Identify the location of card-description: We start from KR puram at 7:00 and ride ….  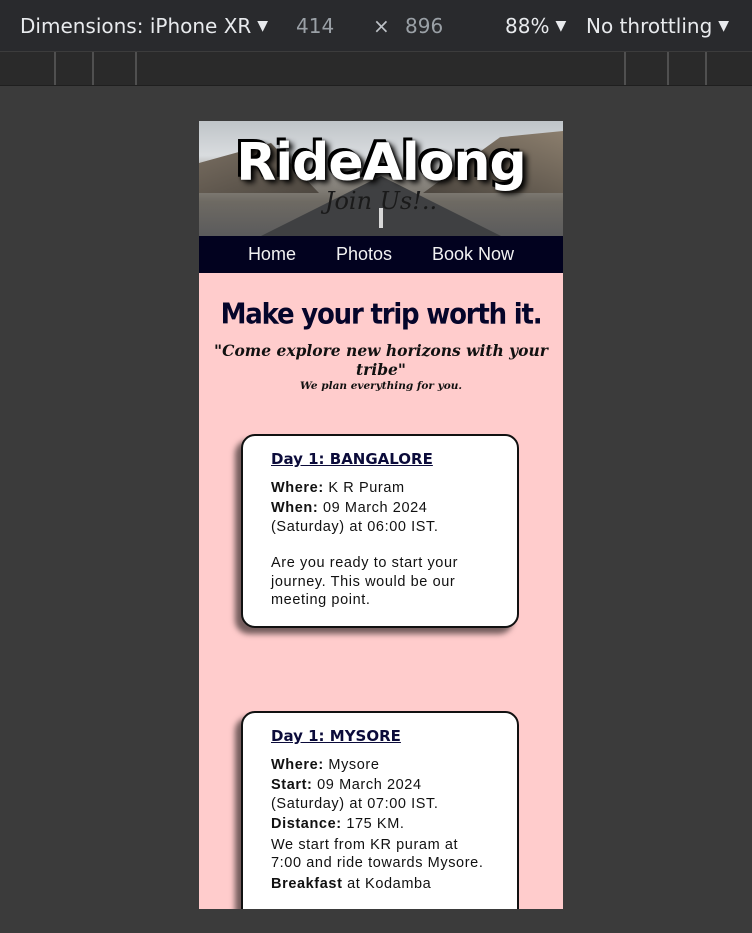
(377, 854).